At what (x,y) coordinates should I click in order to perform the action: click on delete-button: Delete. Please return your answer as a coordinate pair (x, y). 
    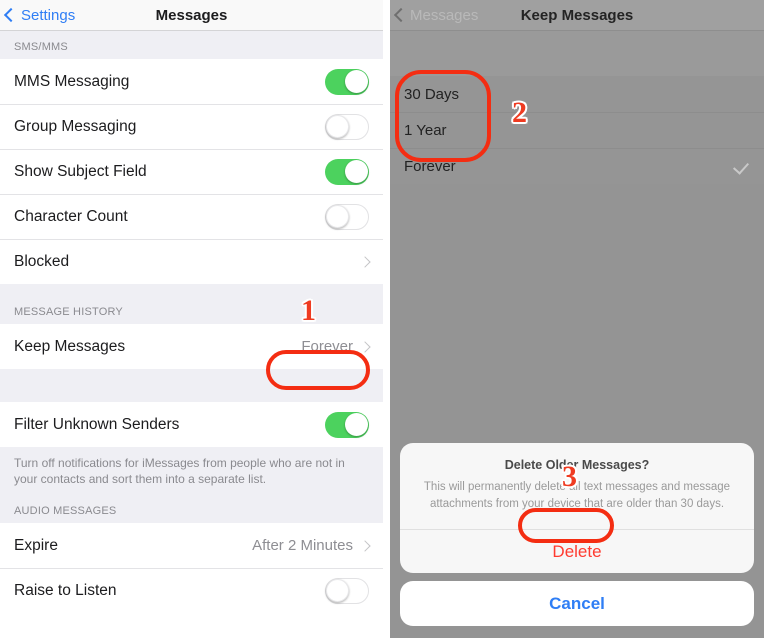
    Looking at the image, I should click on (577, 551).